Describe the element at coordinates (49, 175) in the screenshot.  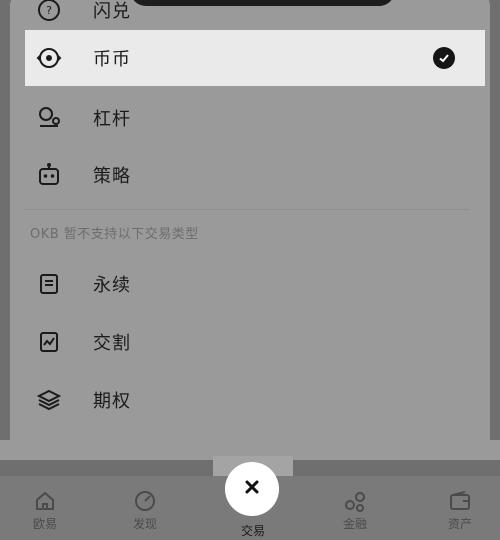
I see `strategy-bot-icon` at that location.